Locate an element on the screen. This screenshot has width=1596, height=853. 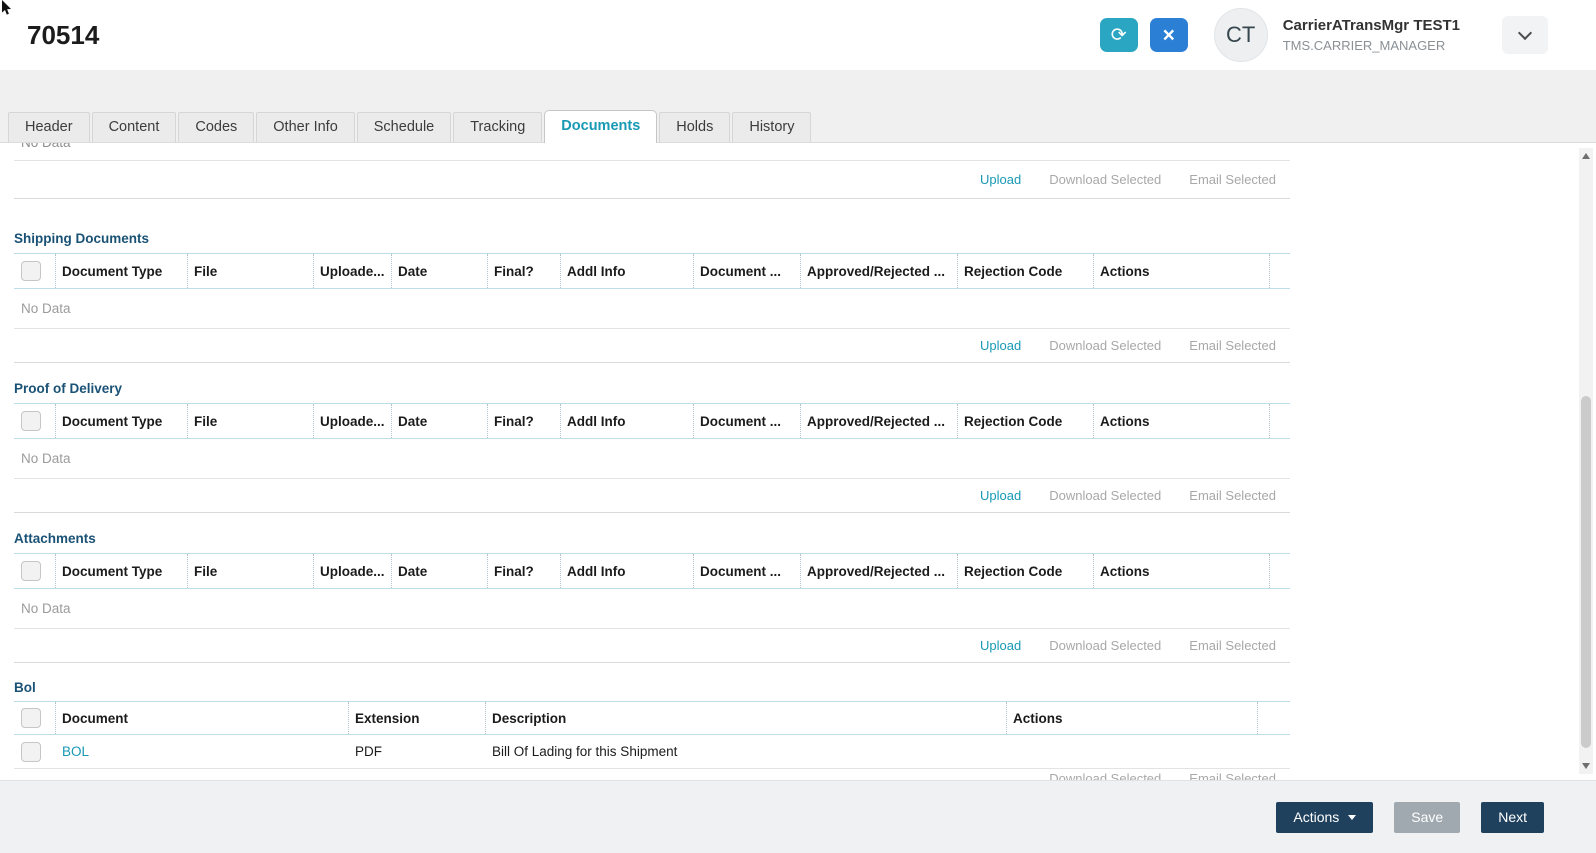
close-icon: × is located at coordinates (1168, 35).